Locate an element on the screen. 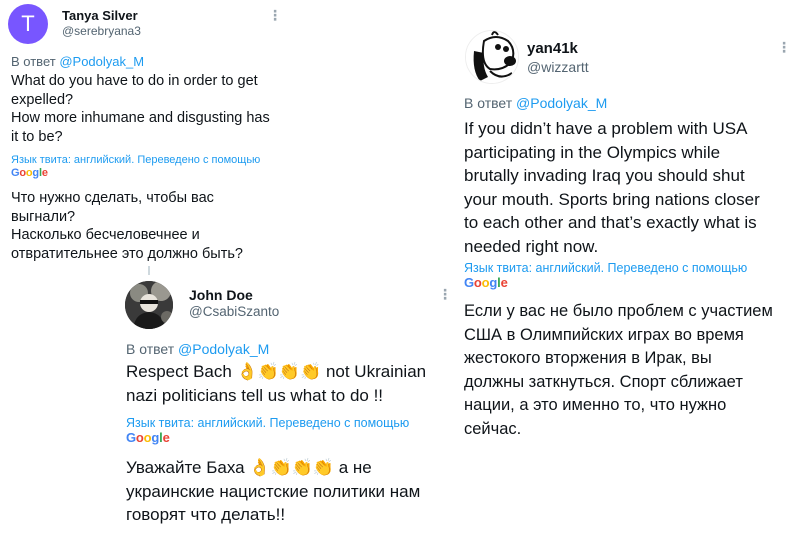 This screenshot has height=533, width=800. text-line: brutally invading Iraq you should shut is located at coordinates (604, 176).